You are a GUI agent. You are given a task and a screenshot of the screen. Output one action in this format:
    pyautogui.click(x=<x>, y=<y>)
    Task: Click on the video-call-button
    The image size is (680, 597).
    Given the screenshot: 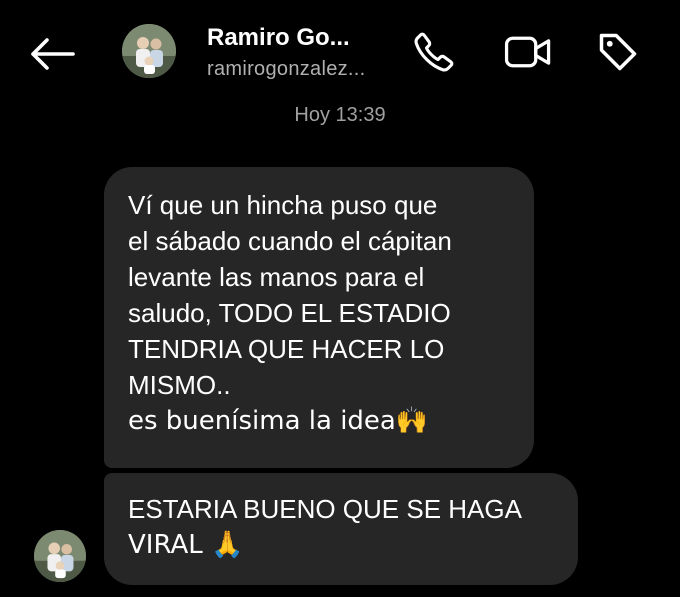 What is the action you would take?
    pyautogui.click(x=528, y=52)
    